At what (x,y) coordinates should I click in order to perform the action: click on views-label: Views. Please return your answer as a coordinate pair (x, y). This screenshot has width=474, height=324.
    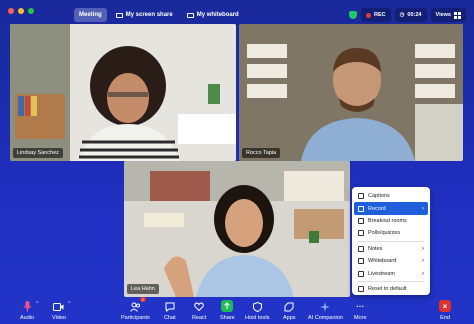
    Looking at the image, I should click on (443, 15).